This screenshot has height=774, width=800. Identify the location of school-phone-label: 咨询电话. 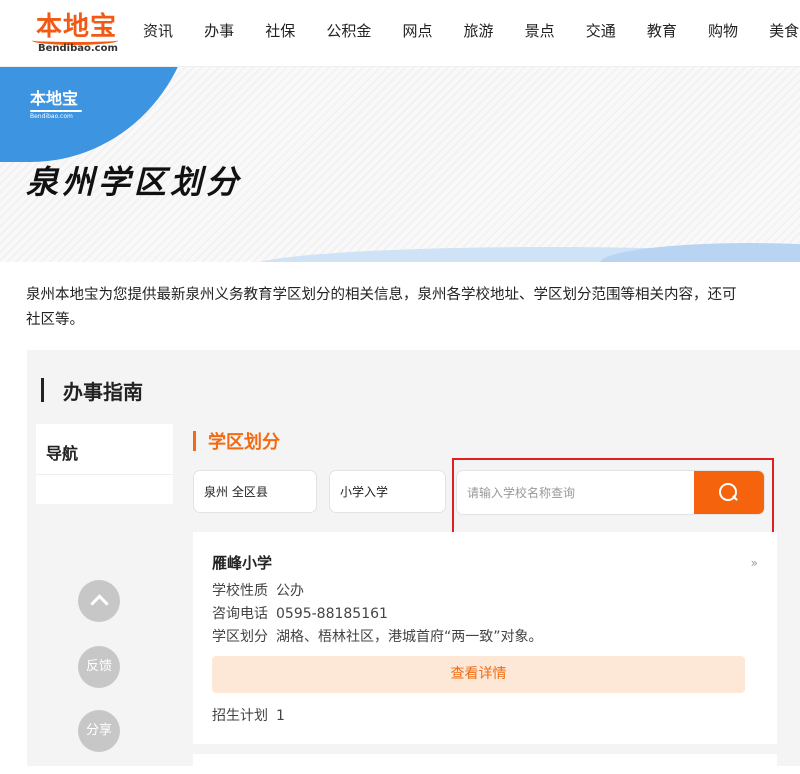
(240, 614).